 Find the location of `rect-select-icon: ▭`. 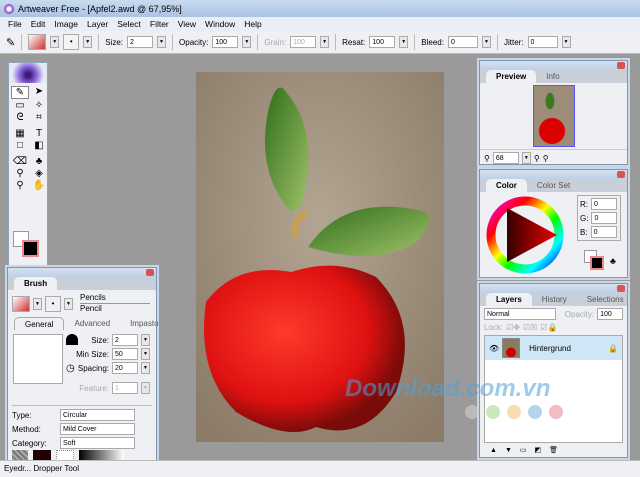

rect-select-icon: ▭ is located at coordinates (20, 105).